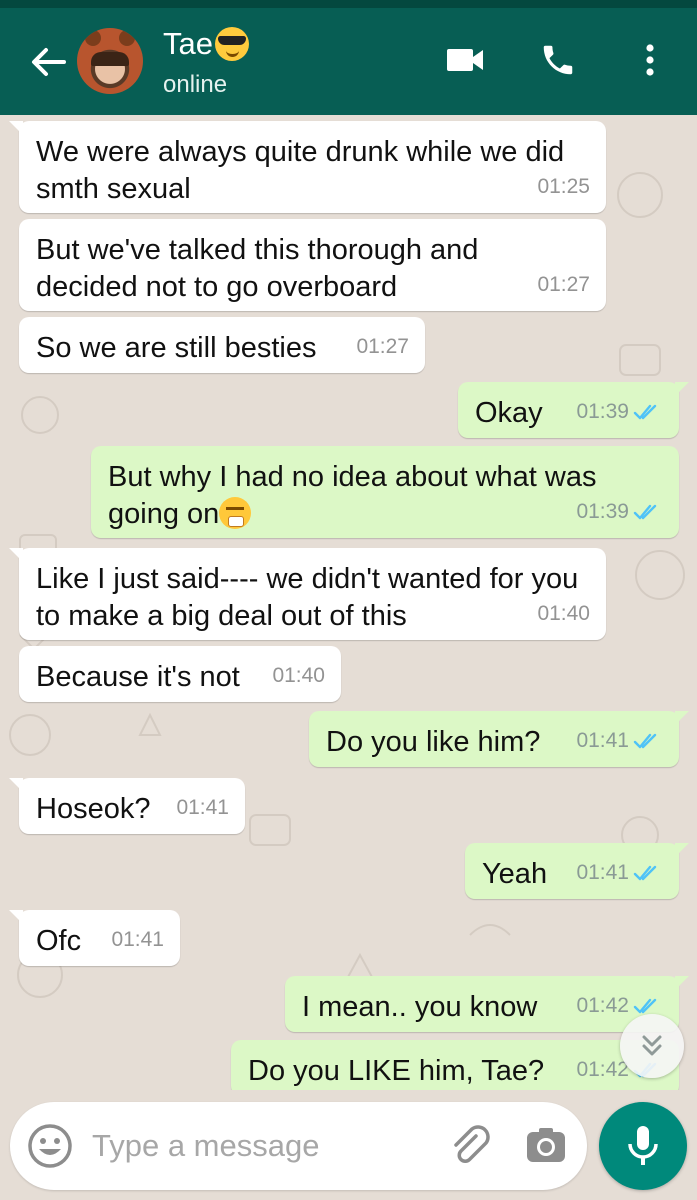  What do you see at coordinates (110, 61) in the screenshot?
I see `contact-avatar` at bounding box center [110, 61].